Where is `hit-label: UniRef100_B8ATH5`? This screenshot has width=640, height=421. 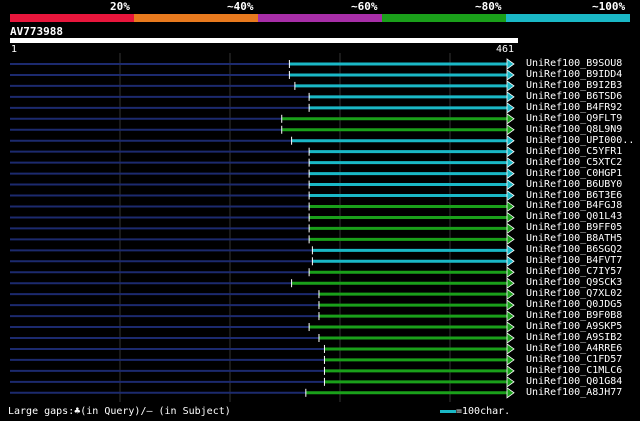 hit-label: UniRef100_B8ATH5 is located at coordinates (574, 238).